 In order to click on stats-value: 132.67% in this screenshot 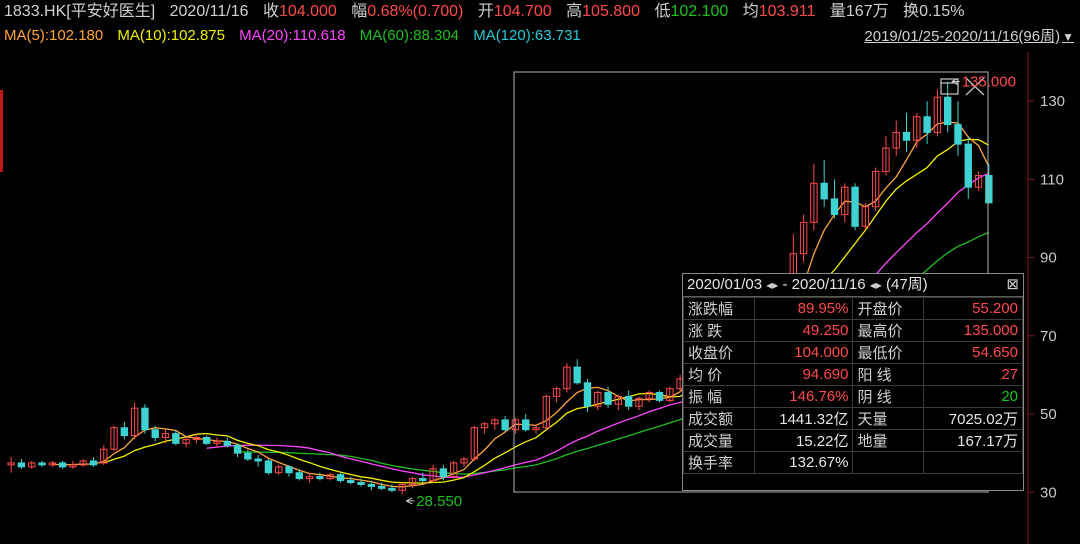, I will do `click(803, 462)`.